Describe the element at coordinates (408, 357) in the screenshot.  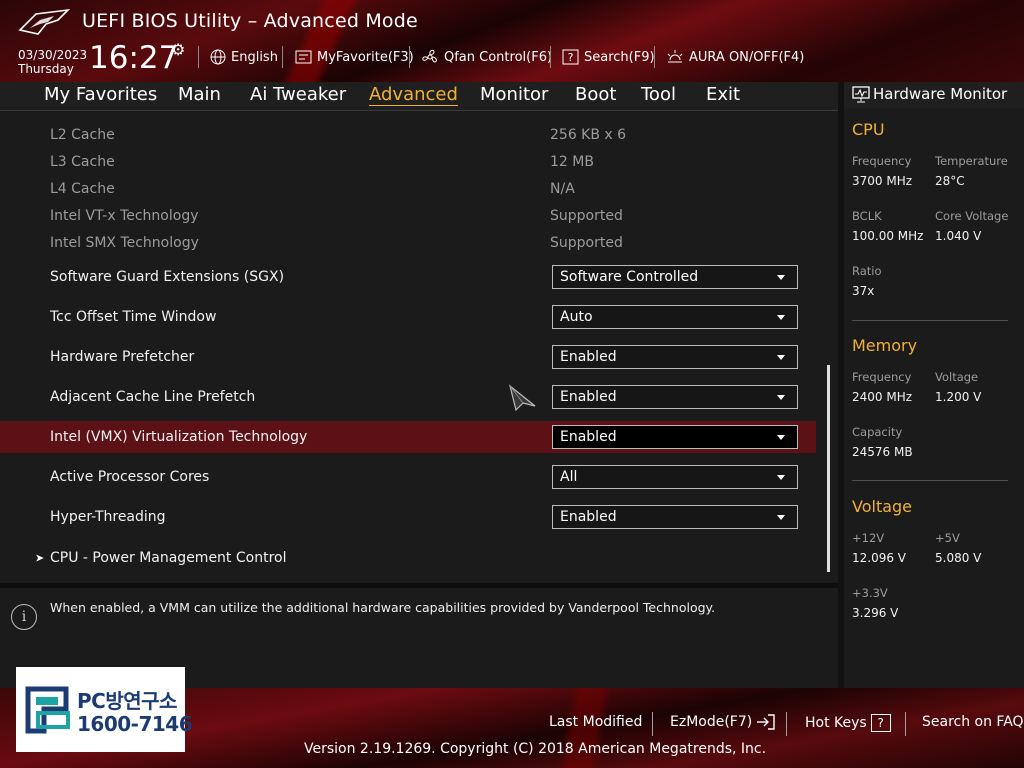
I see `option-row-hw-prefetcher: Hardware Prefetcher Enabled` at that location.